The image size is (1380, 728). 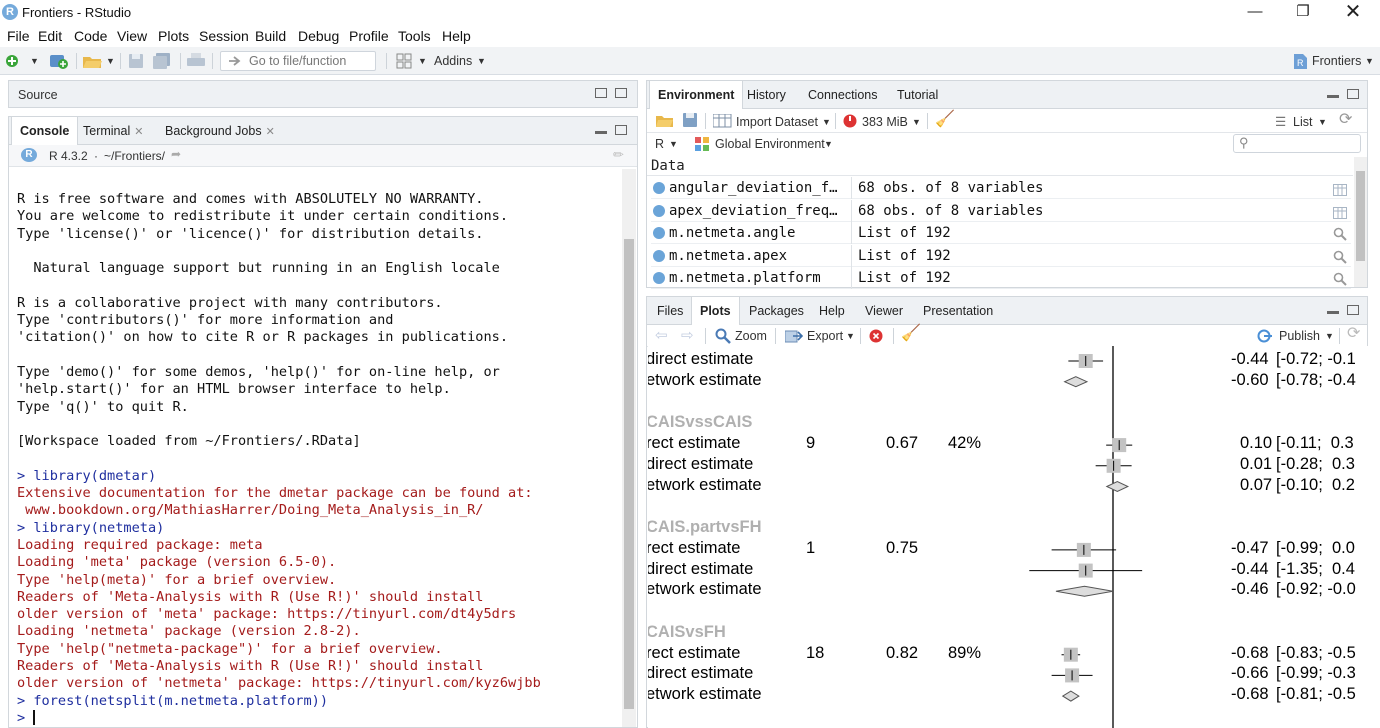 What do you see at coordinates (1336, 61) in the screenshot?
I see `project-menu: Frontiers` at bounding box center [1336, 61].